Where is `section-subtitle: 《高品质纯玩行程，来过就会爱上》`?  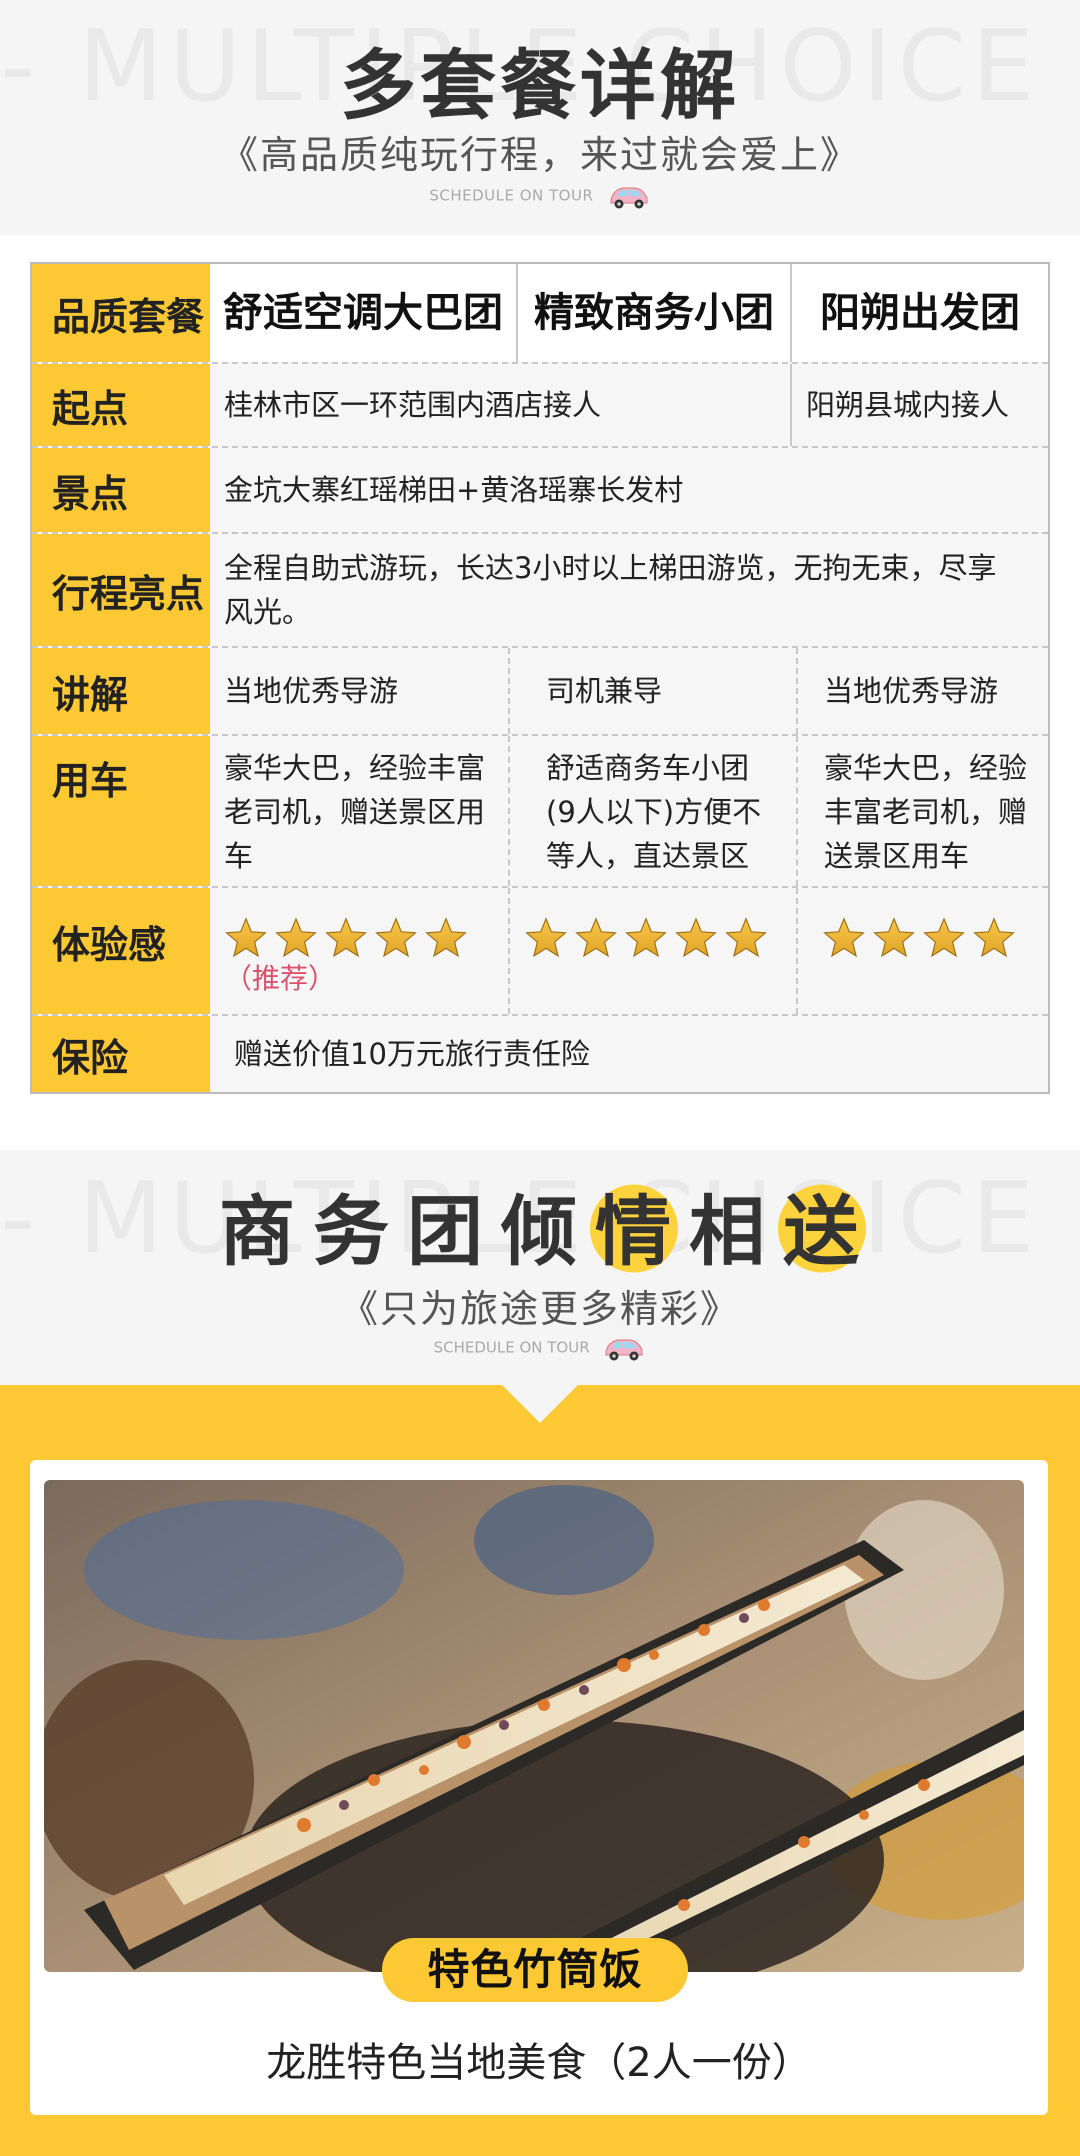 section-subtitle: 《高品质纯玩行程，来过就会爱上》 is located at coordinates (539, 155).